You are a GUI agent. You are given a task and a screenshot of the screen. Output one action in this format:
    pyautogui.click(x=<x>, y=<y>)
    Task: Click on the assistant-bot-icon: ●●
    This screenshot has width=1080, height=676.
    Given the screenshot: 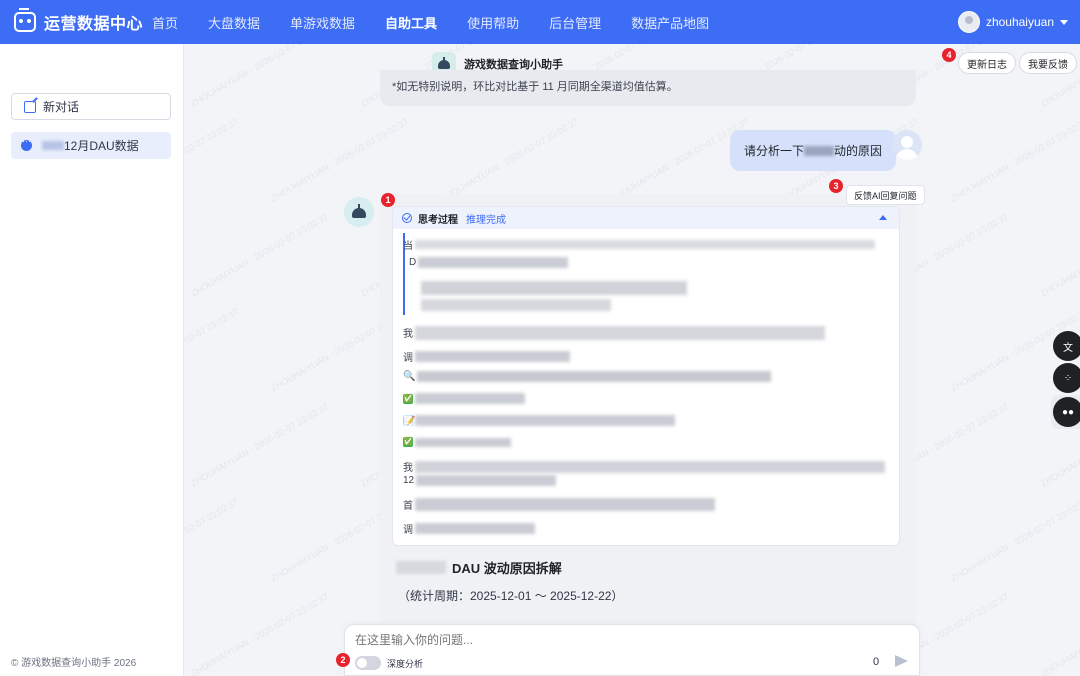 What is the action you would take?
    pyautogui.click(x=1066, y=412)
    